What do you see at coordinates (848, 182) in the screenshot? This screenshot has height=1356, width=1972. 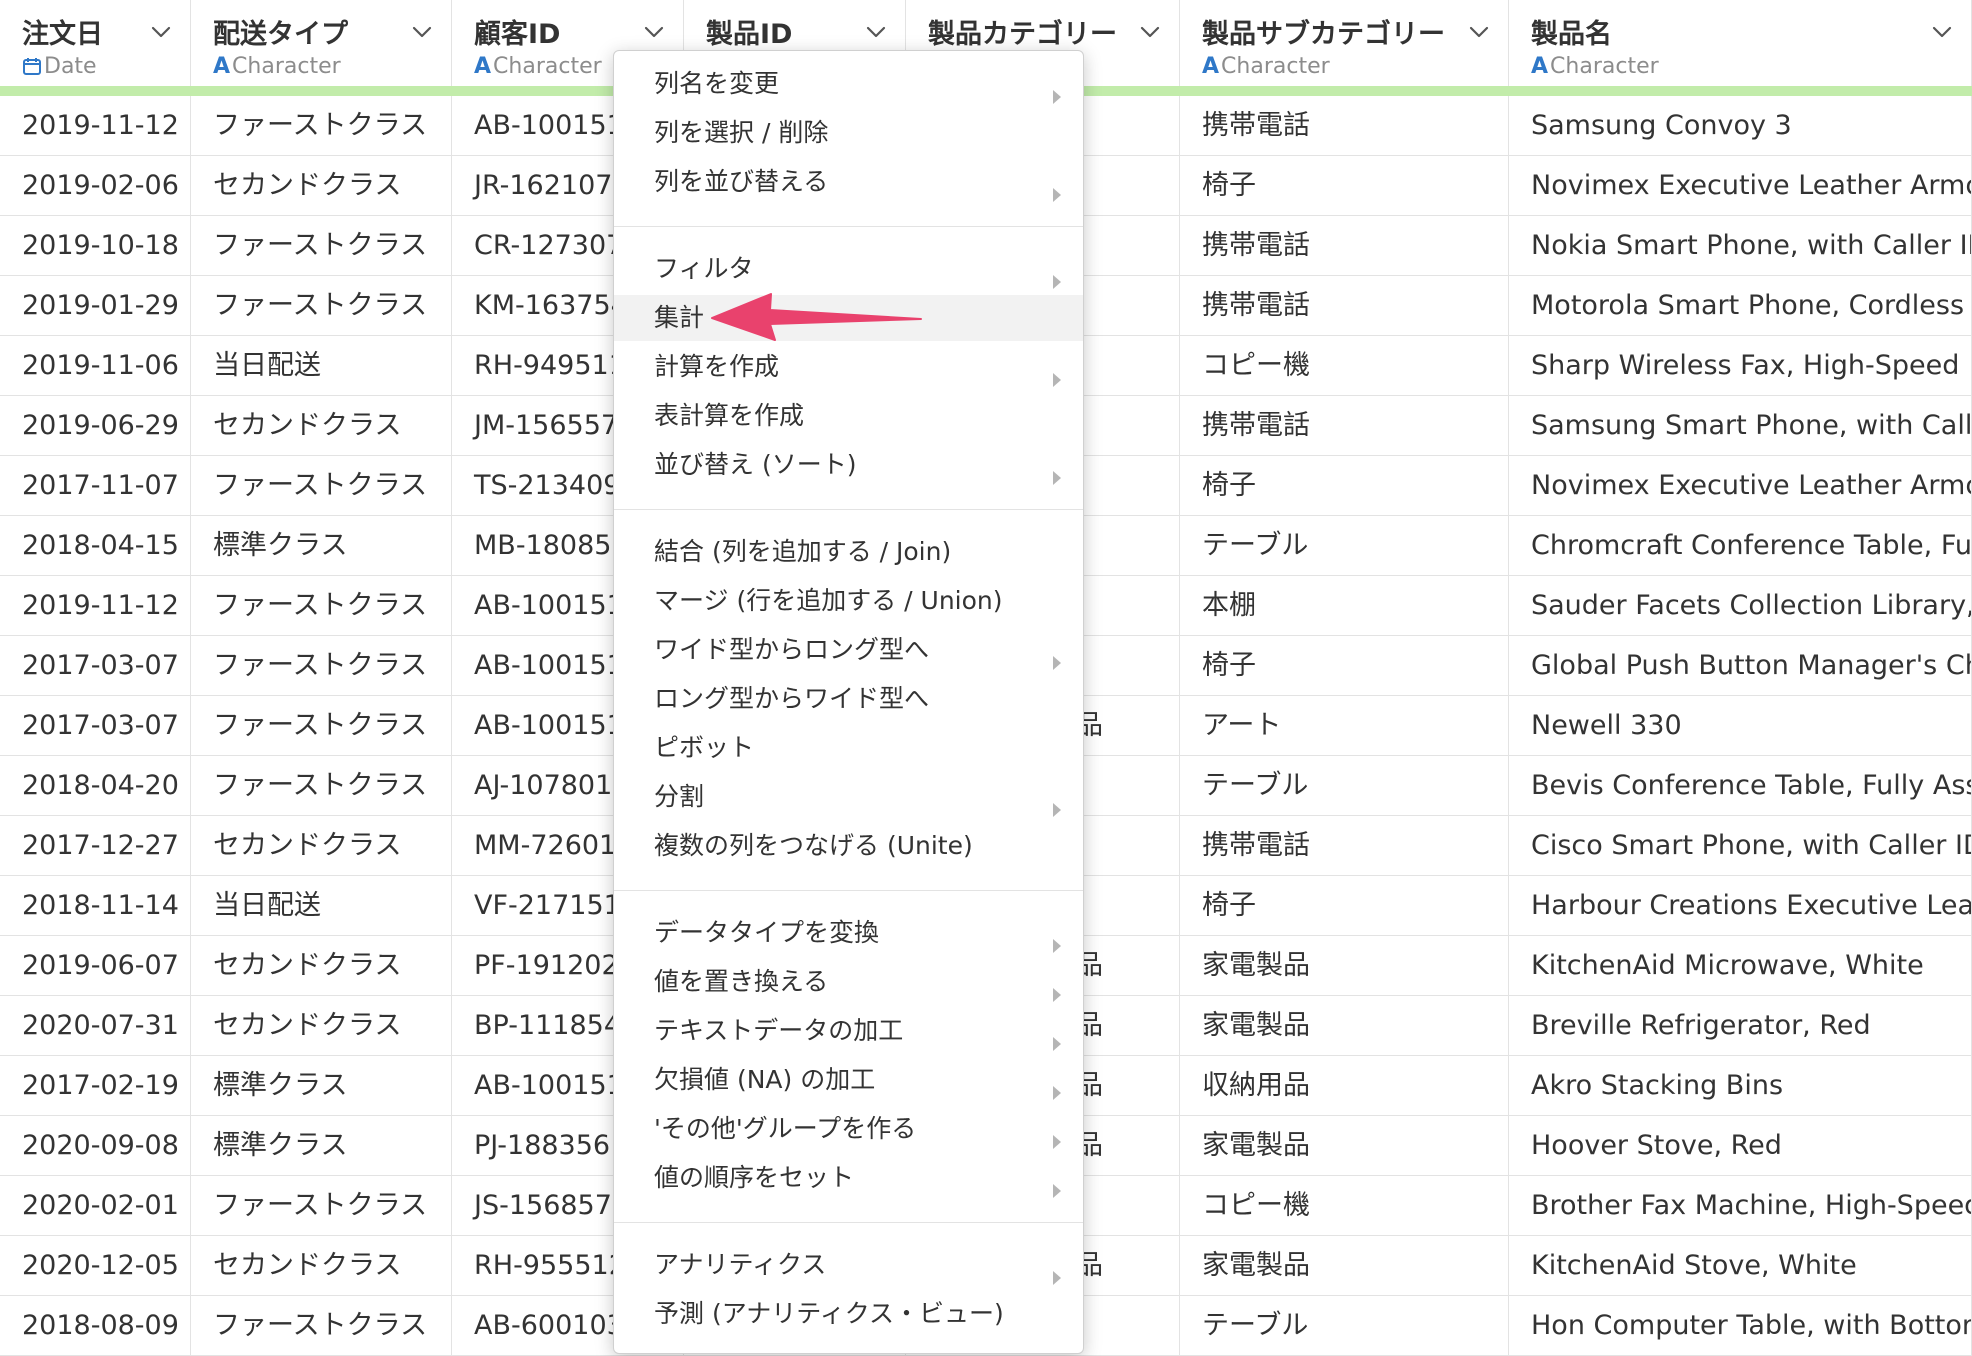 I see `menu-item: 列を並び替える` at bounding box center [848, 182].